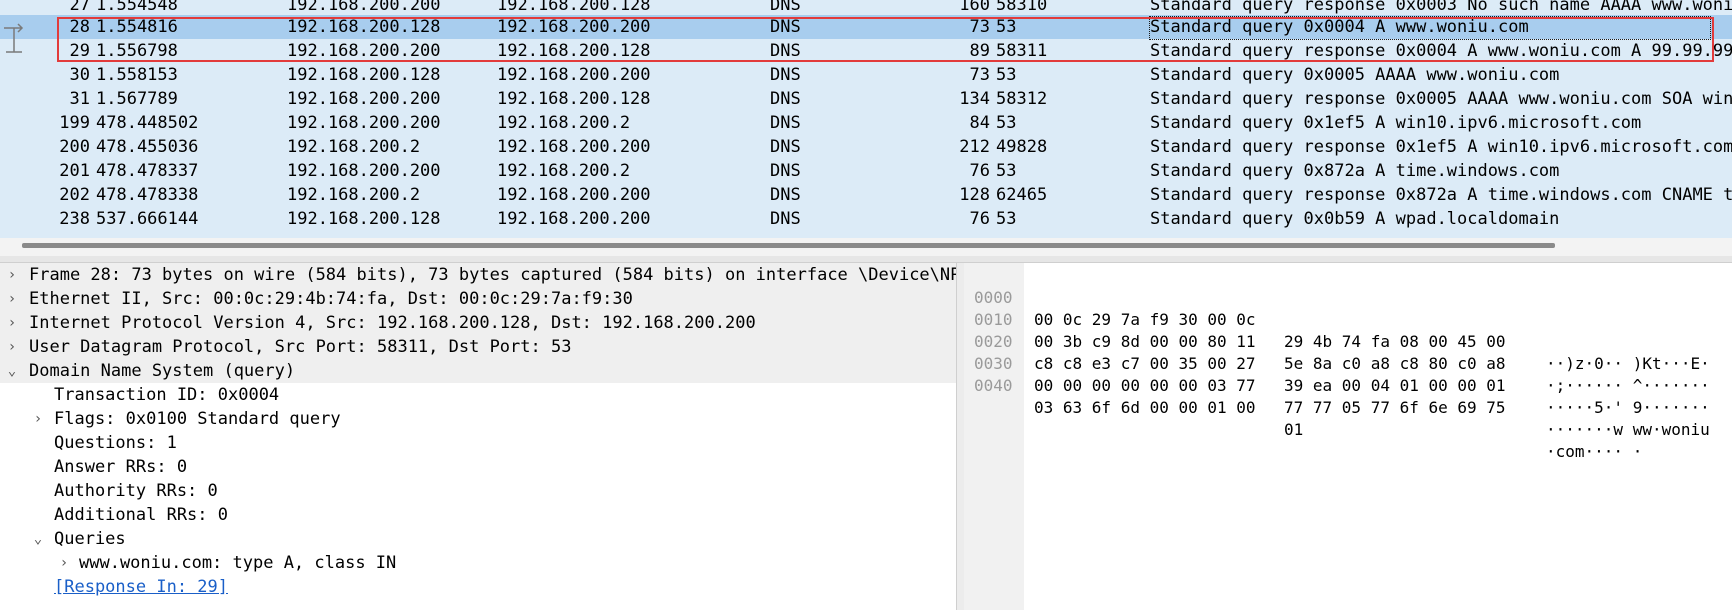  I want to click on tree-item-label: Answer RRs: 0, so click(121, 467).